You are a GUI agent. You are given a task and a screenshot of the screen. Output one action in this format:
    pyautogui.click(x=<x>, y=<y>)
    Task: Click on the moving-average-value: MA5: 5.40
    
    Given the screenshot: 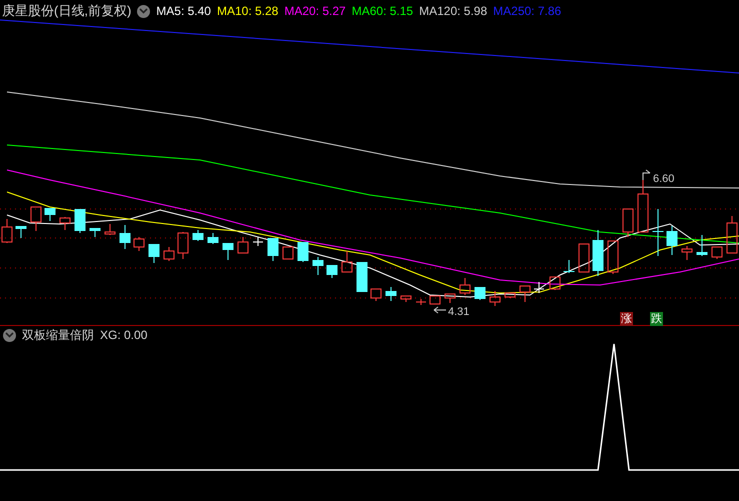 What is the action you would take?
    pyautogui.click(x=183, y=11)
    